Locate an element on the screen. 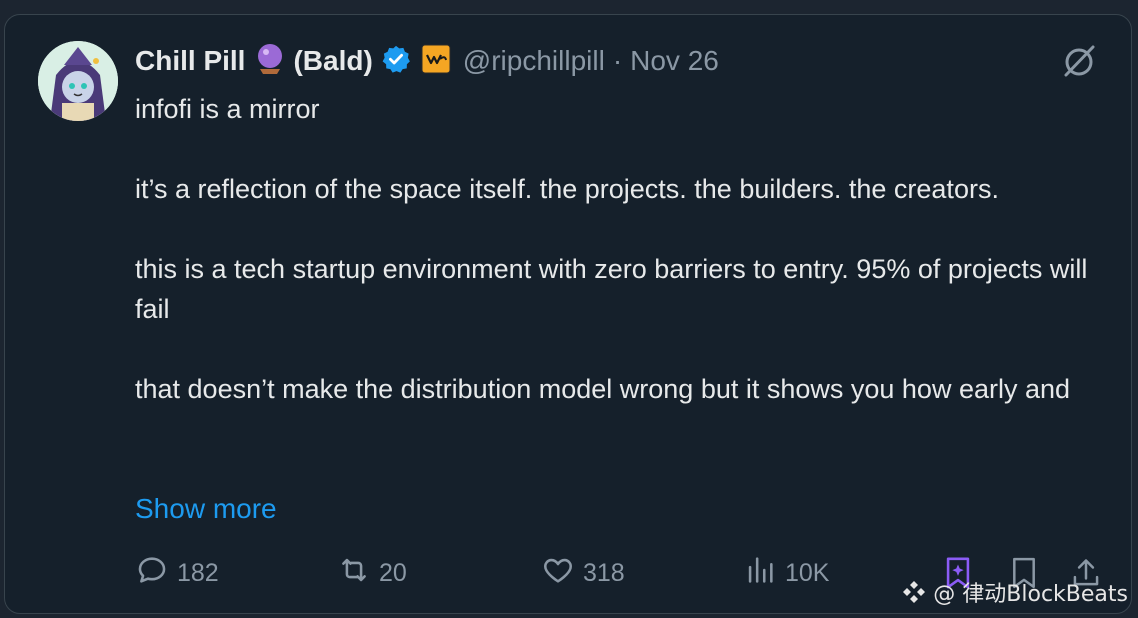 This screenshot has height=618, width=1138. views-icon is located at coordinates (764, 573).